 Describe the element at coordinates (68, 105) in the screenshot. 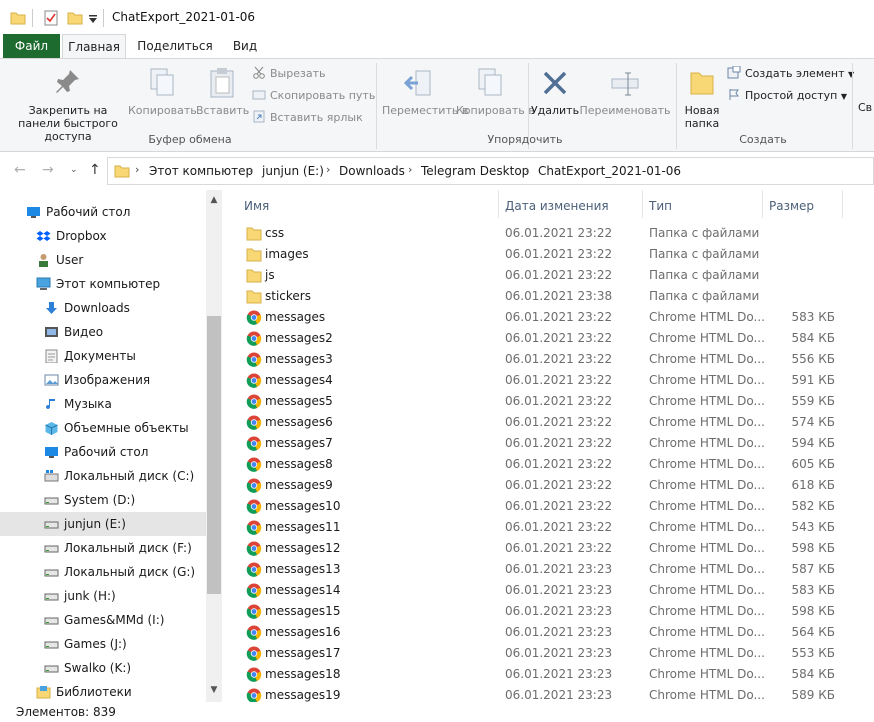

I see `pin-quick-access-button: Закрепить на панели быстрого доступа` at that location.